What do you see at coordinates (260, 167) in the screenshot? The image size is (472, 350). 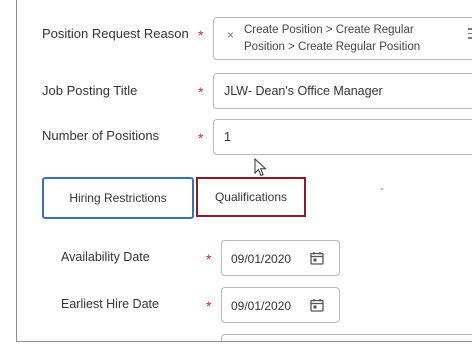 I see `mouse-pointer-icon` at bounding box center [260, 167].